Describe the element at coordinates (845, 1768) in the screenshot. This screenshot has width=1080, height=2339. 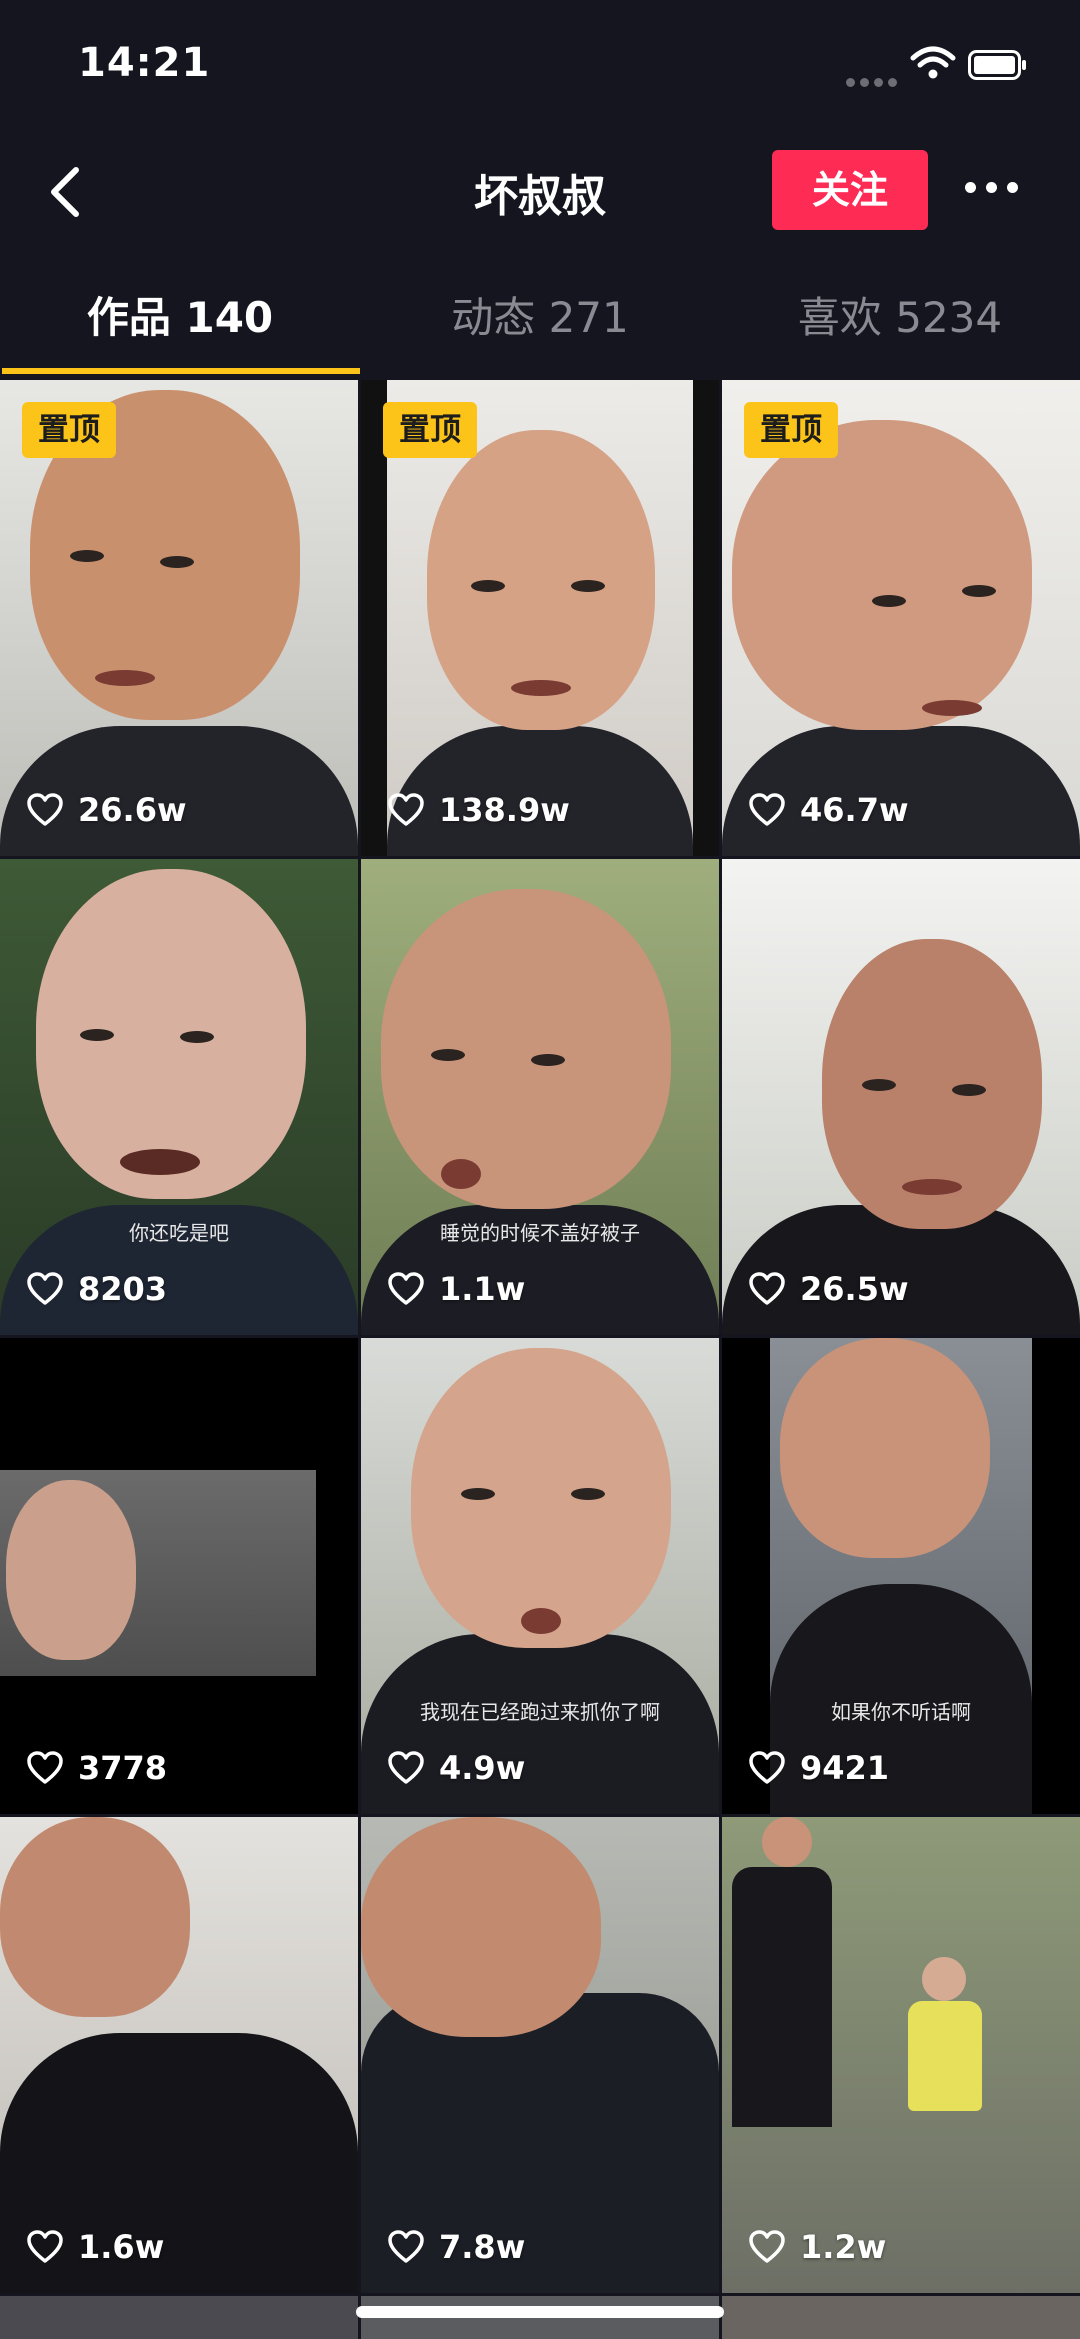
I see `like-count-value: 9421` at that location.